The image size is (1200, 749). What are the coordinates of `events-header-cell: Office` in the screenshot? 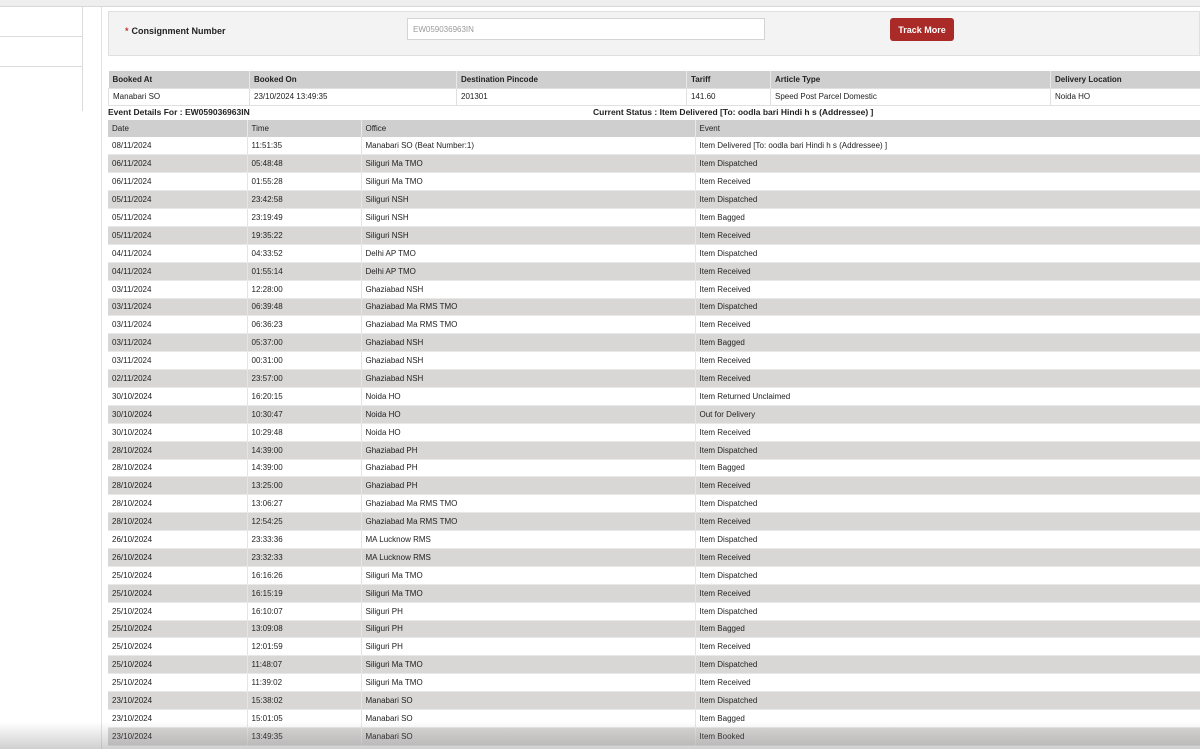 It's located at (528, 128).